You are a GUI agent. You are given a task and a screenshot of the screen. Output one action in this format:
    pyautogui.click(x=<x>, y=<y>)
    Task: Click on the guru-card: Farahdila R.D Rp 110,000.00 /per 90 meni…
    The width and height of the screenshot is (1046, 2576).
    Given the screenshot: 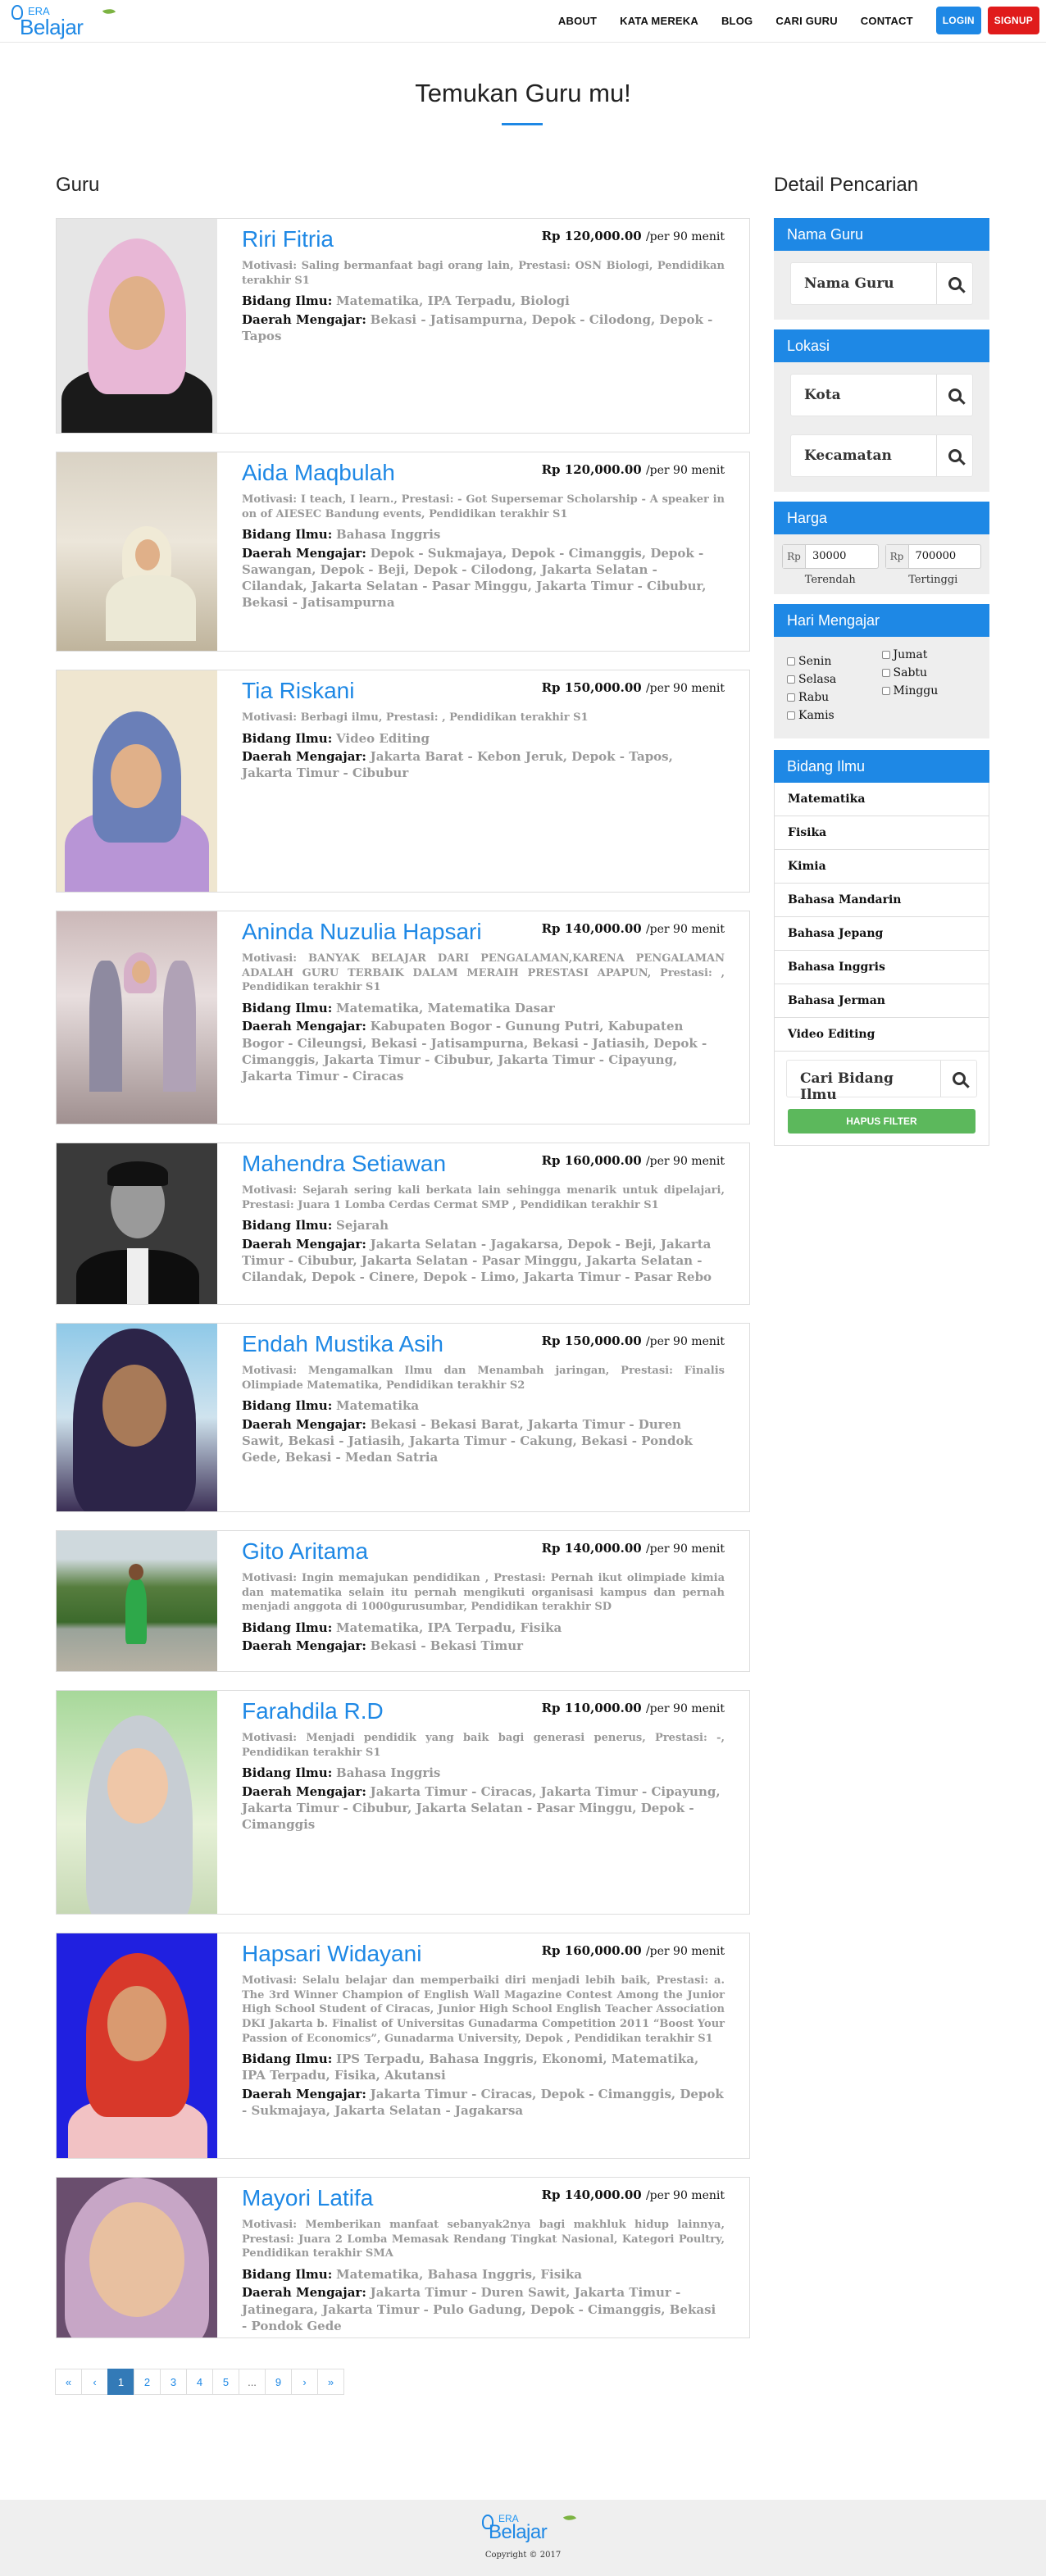 What is the action you would take?
    pyautogui.click(x=403, y=1802)
    